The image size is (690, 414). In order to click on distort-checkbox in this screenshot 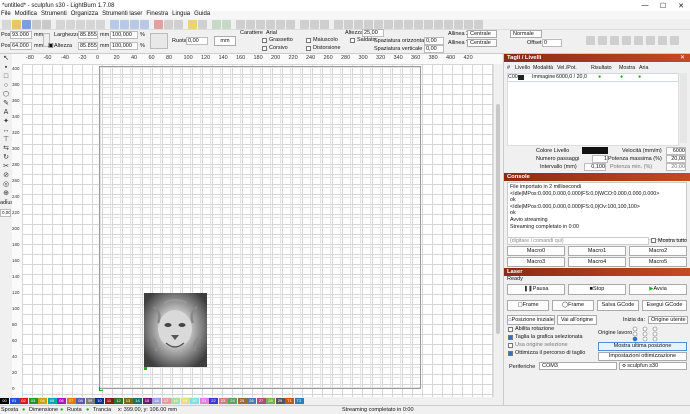, I will do `click(308, 48)`.